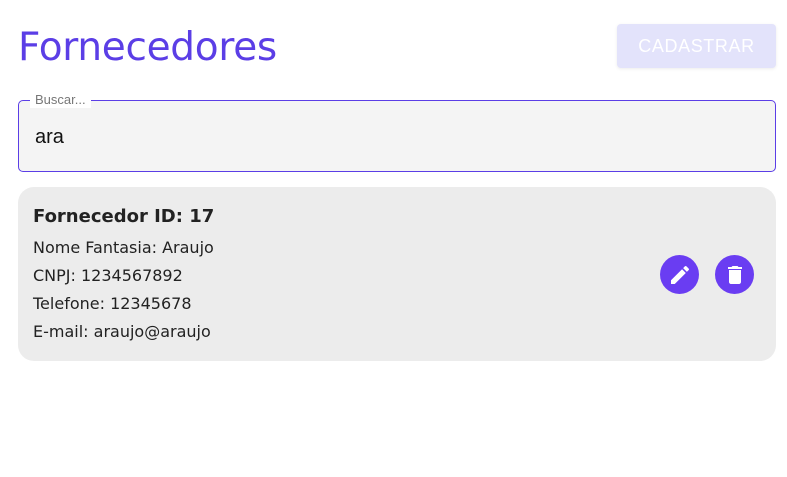 The image size is (787, 477). Describe the element at coordinates (108, 275) in the screenshot. I see `supplier-cnpj: CNPJ: 1234567892` at that location.